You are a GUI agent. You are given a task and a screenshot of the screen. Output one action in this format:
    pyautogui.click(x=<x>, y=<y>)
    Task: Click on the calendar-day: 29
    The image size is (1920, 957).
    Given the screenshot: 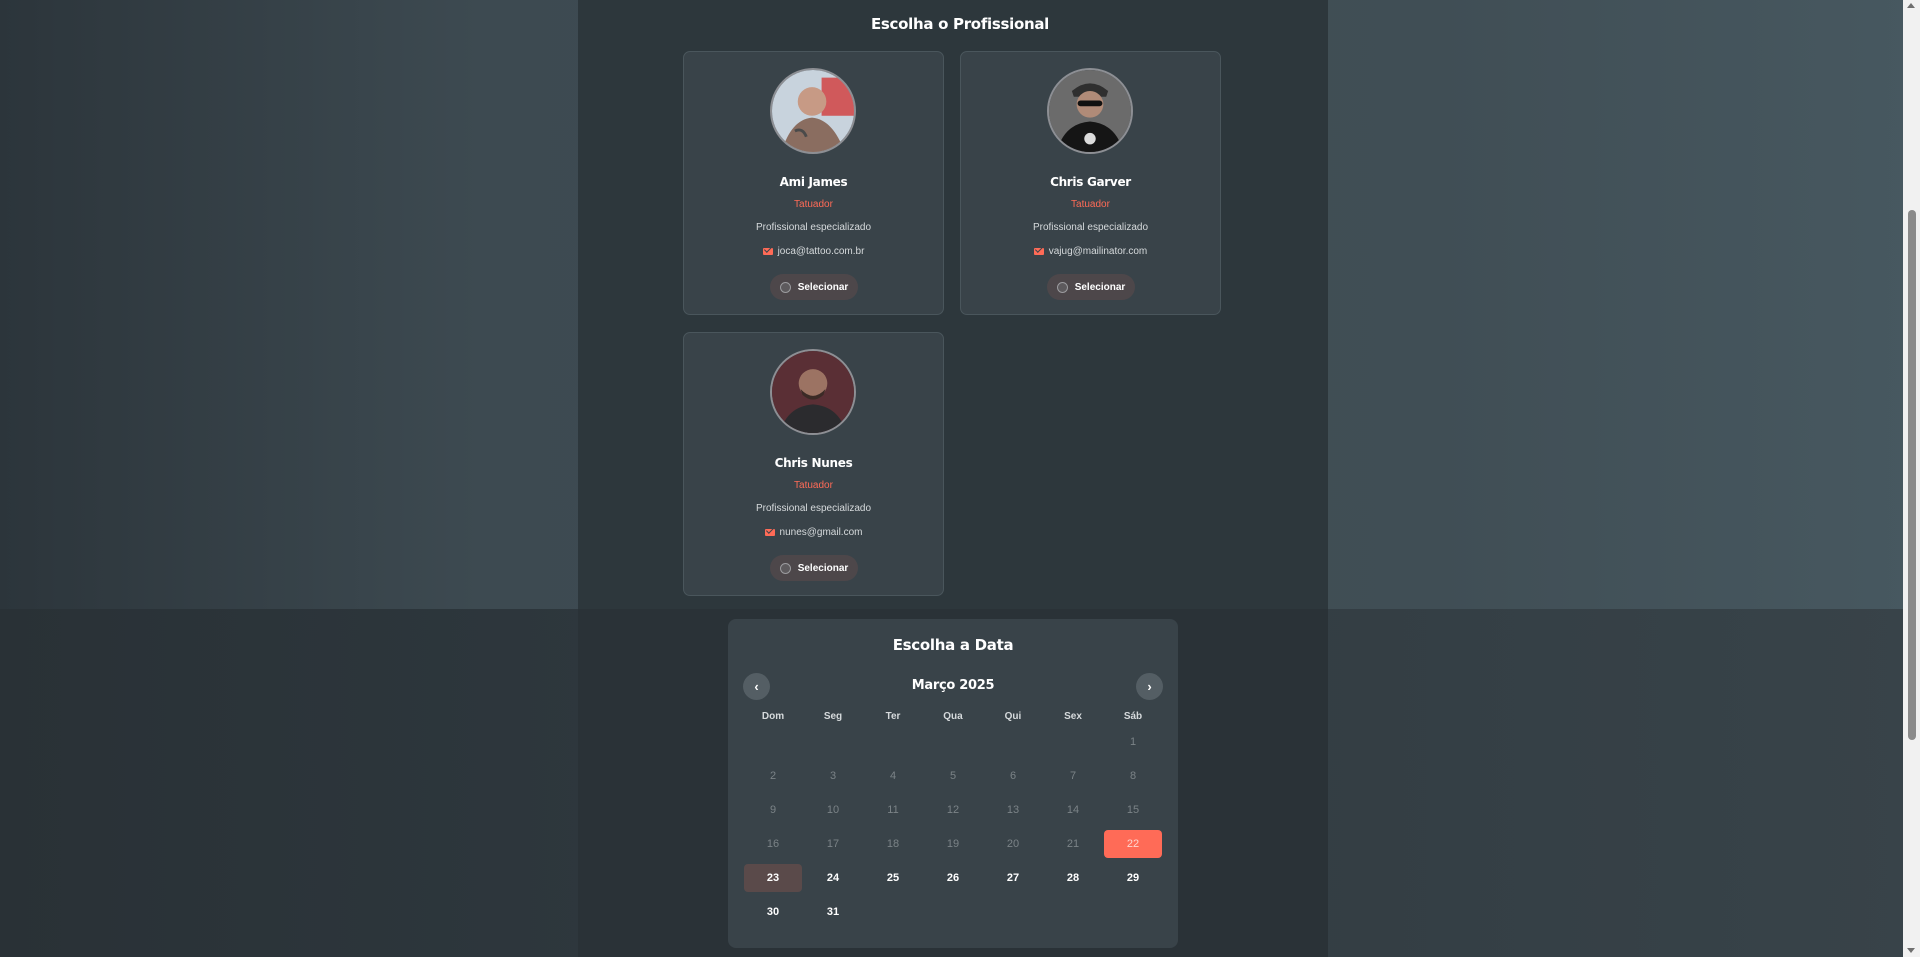 What is the action you would take?
    pyautogui.click(x=1133, y=878)
    